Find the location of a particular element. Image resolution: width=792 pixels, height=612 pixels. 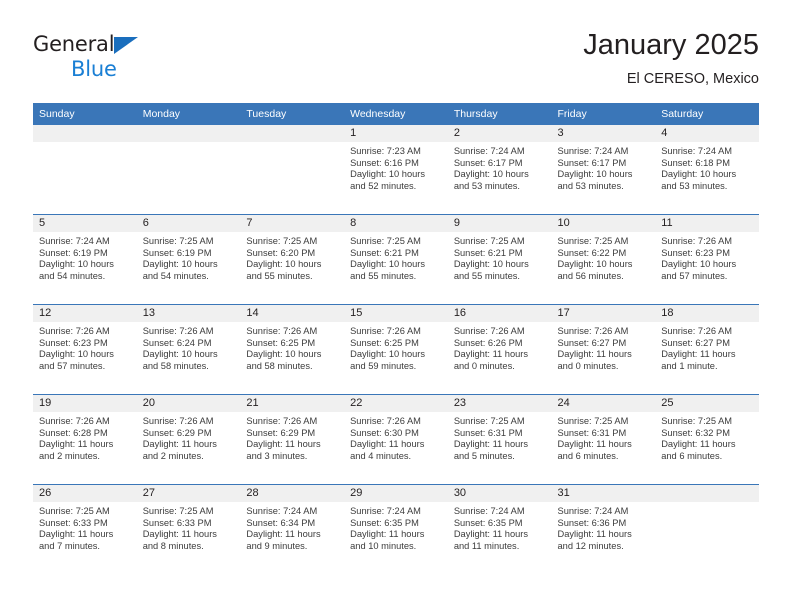

page-title: January 2025 is located at coordinates (671, 45).